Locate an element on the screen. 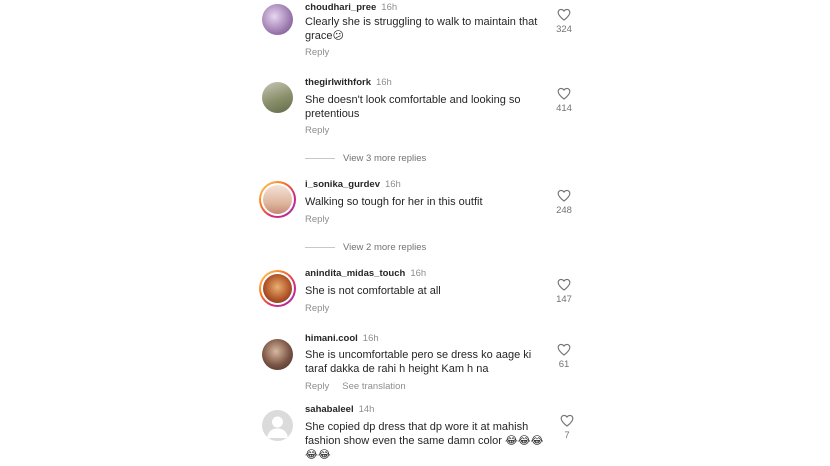 The height and width of the screenshot is (466, 830). view-more-replies: View 2 more replies is located at coordinates (365, 247).